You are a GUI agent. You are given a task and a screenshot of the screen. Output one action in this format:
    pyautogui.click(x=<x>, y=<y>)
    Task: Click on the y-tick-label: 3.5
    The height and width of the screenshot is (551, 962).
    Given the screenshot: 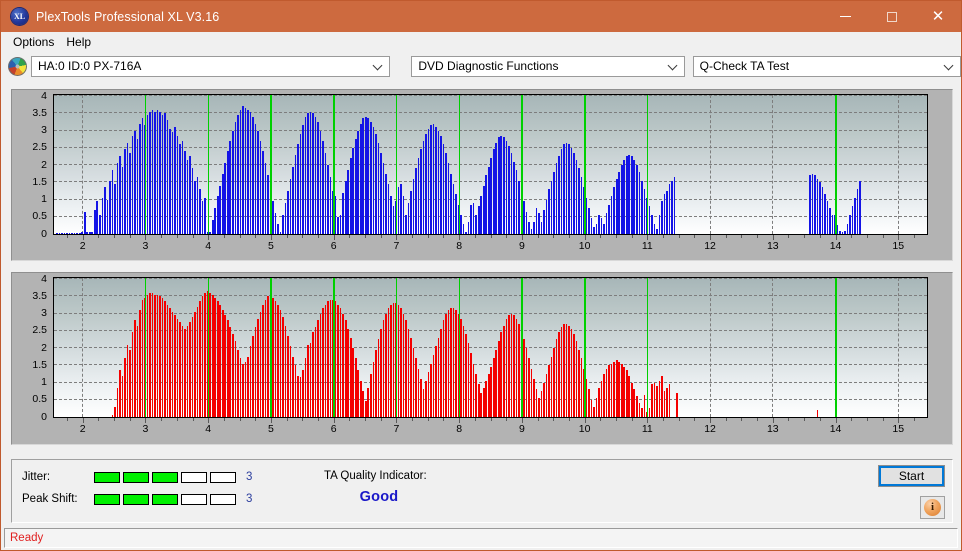 What is the action you would take?
    pyautogui.click(x=39, y=295)
    